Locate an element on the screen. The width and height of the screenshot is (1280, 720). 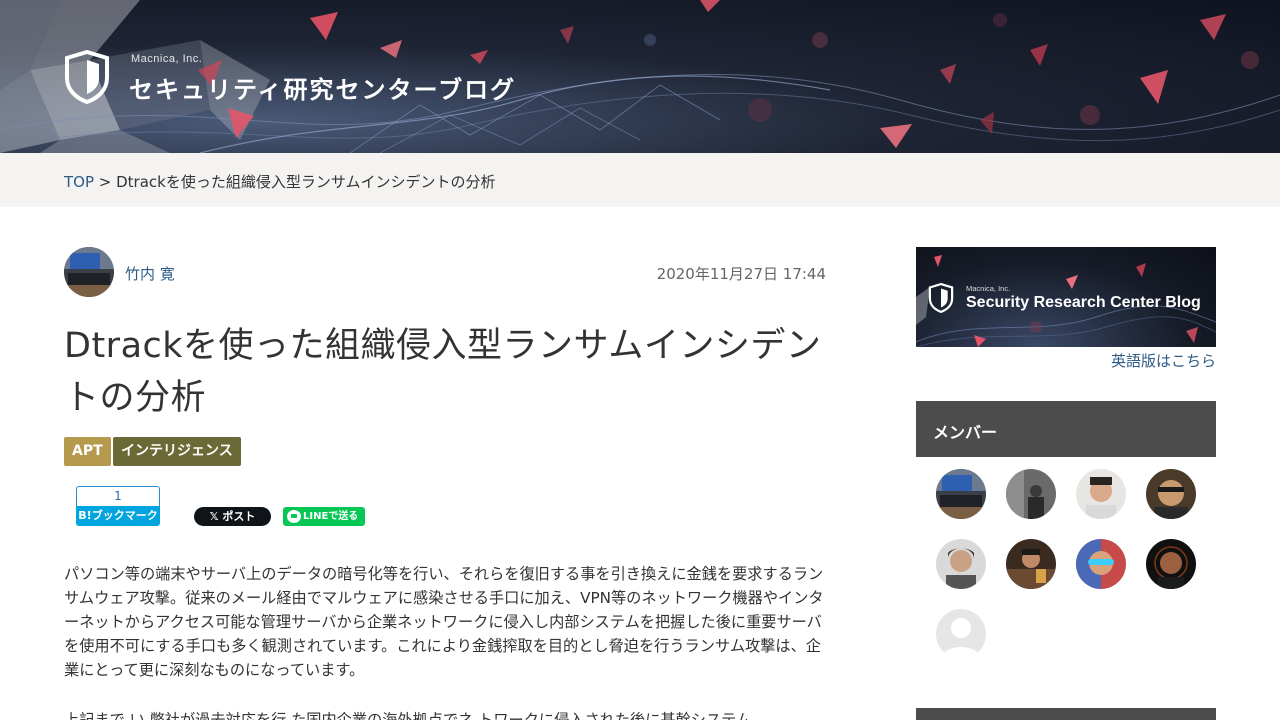
x-post-button: 𝕏 ポスト is located at coordinates (232, 516).